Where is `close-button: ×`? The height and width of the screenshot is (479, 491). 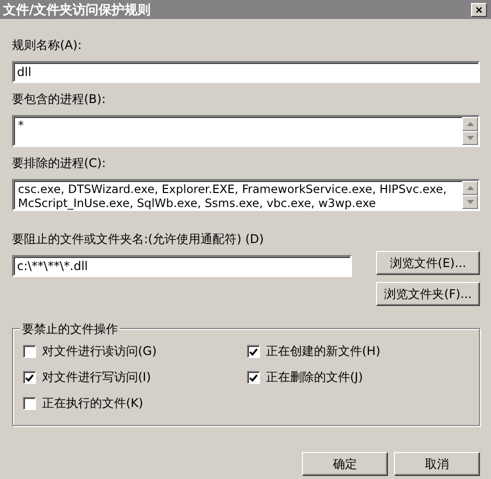
close-button: × is located at coordinates (479, 9).